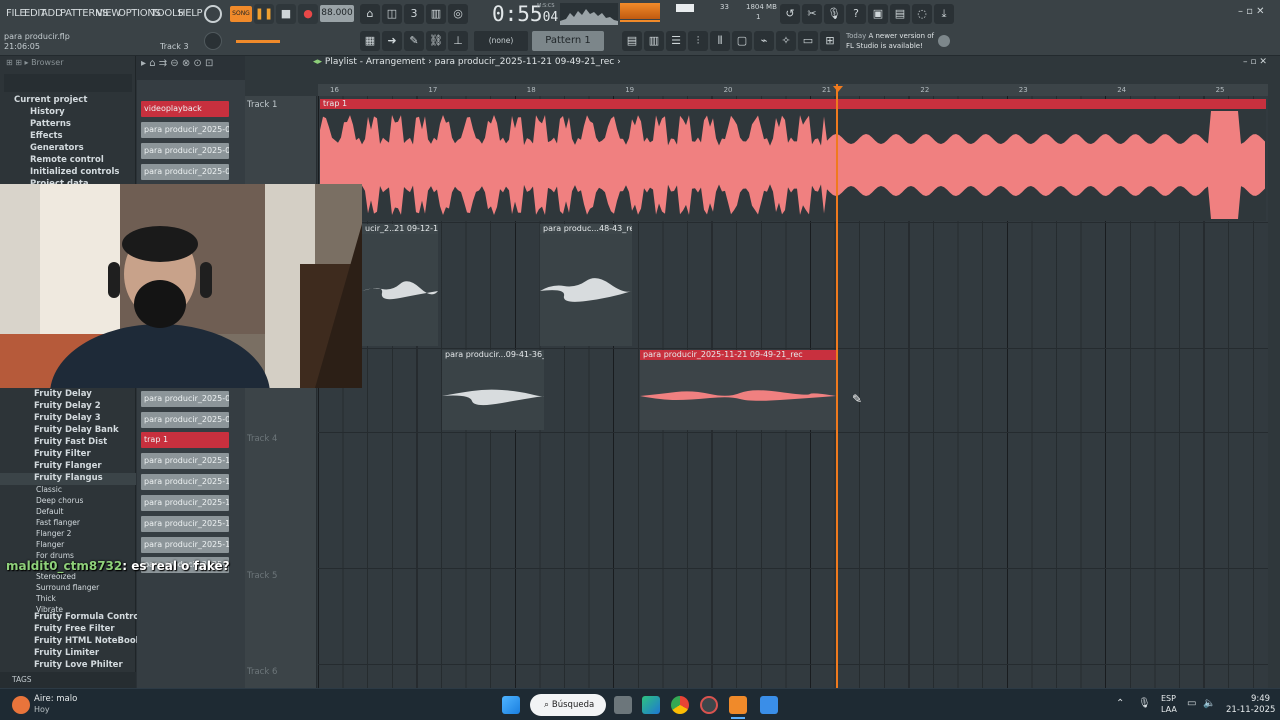 The width and height of the screenshot is (1280, 720). I want to click on keyboard-language: ESP, so click(1168, 698).